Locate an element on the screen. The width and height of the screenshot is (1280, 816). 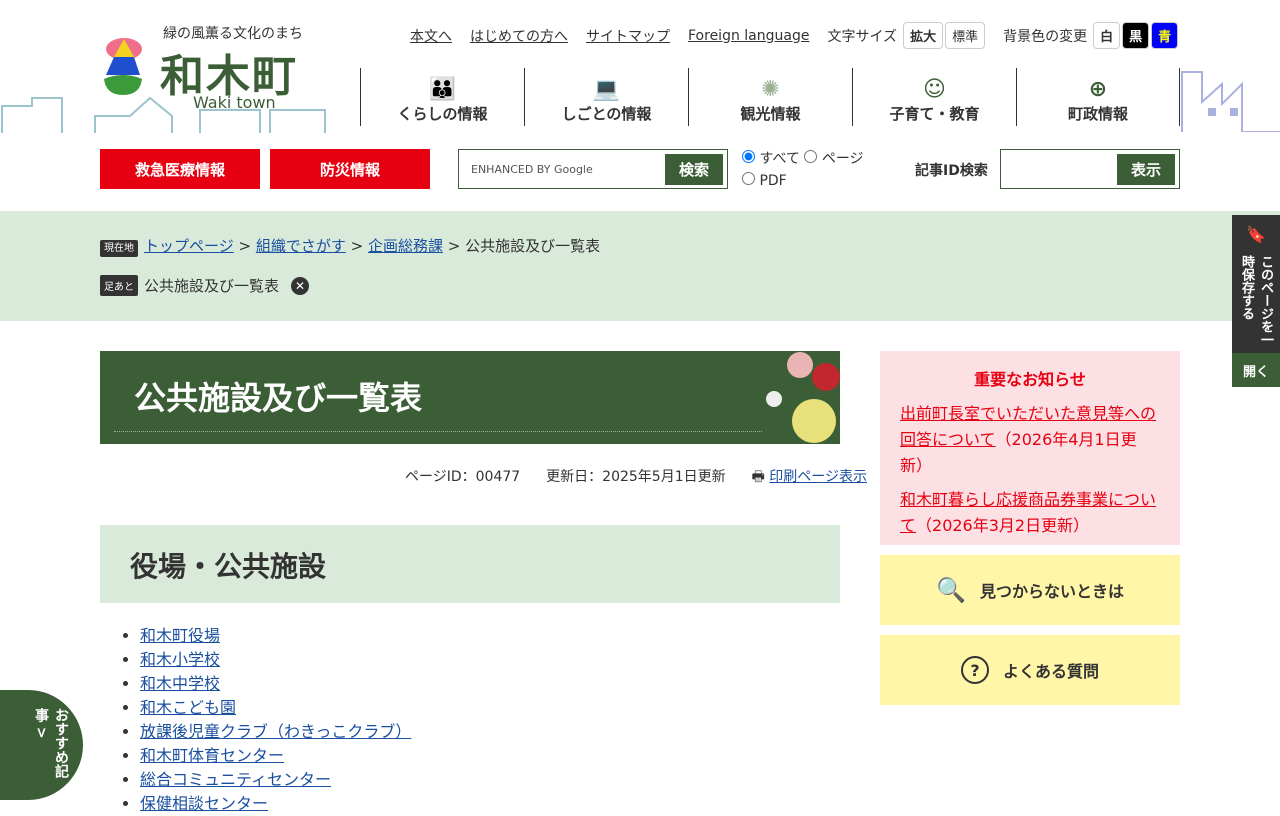
nav-label: くらしの情報 is located at coordinates (442, 114).